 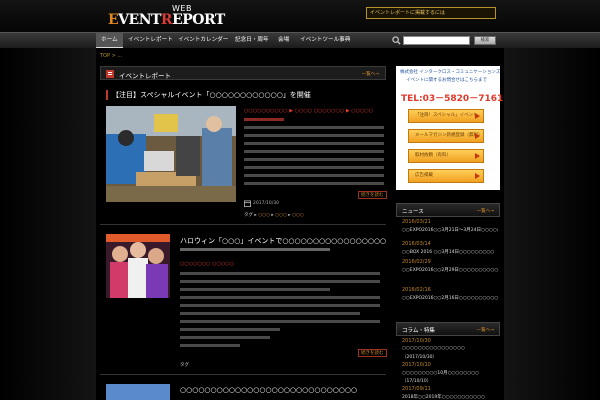 I want to click on news-more-link: 一覧へ→, so click(x=485, y=211).